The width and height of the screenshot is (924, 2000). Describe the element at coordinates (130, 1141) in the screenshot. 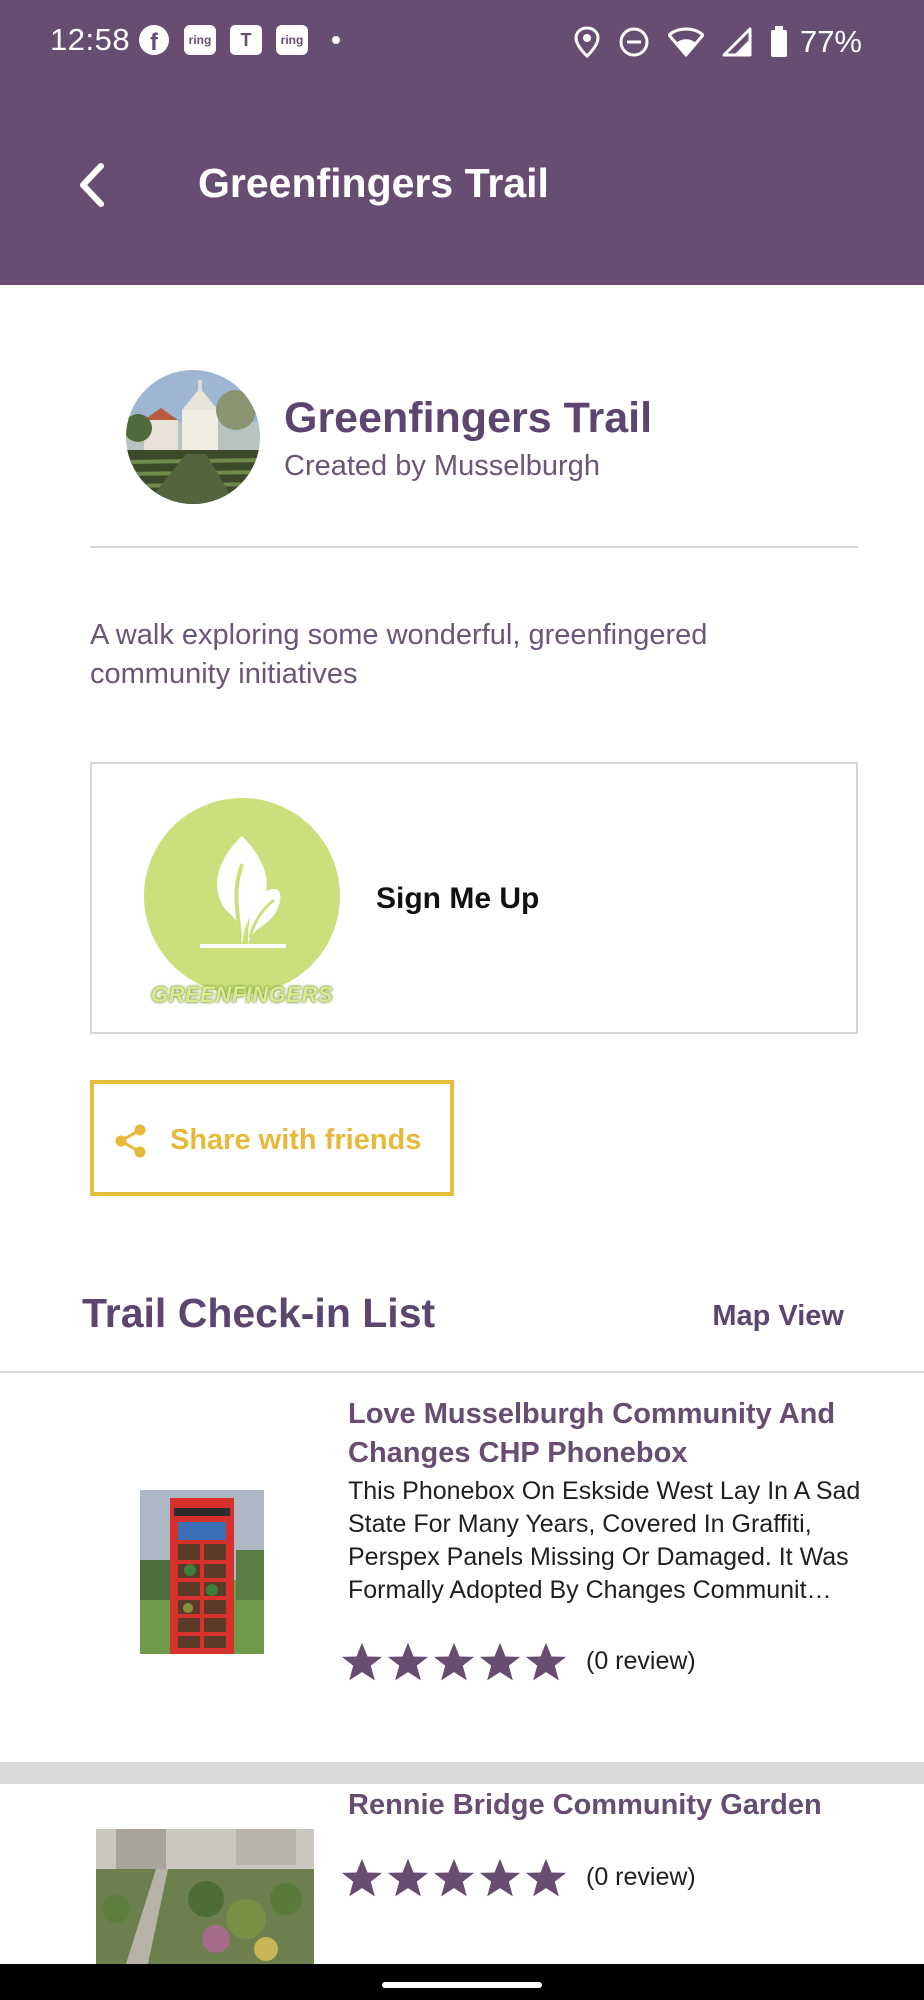

I see `share-icon` at that location.